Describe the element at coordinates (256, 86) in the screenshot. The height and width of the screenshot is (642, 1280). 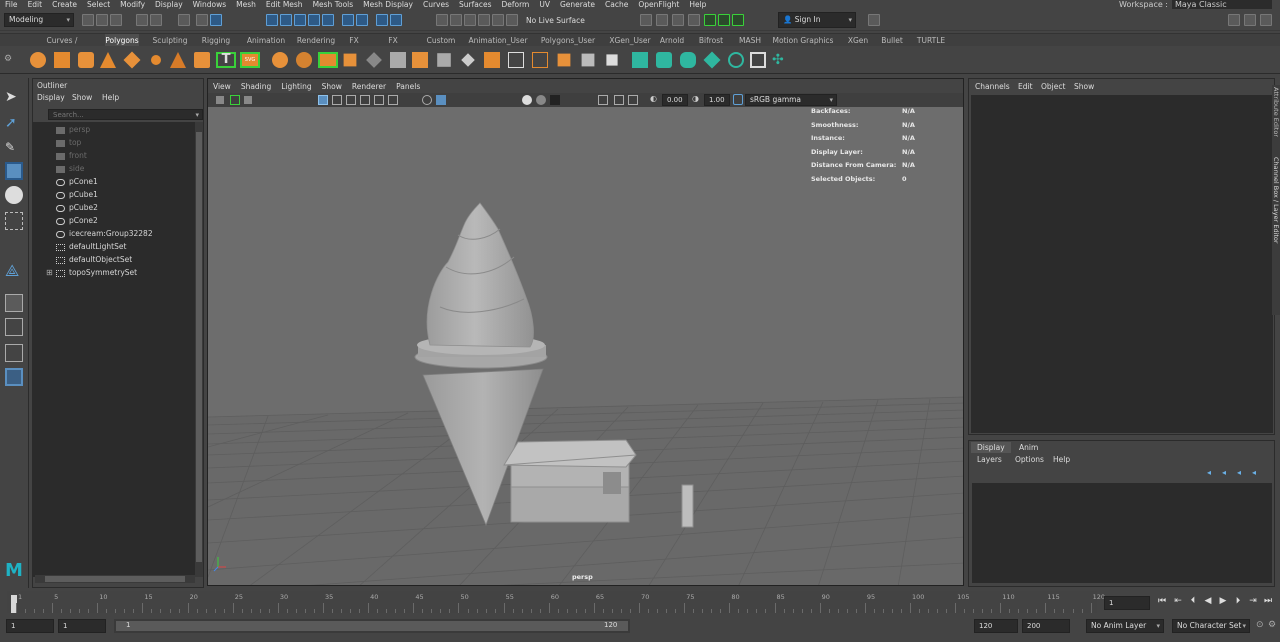
I see `viewport-menu-shading: Shading` at that location.